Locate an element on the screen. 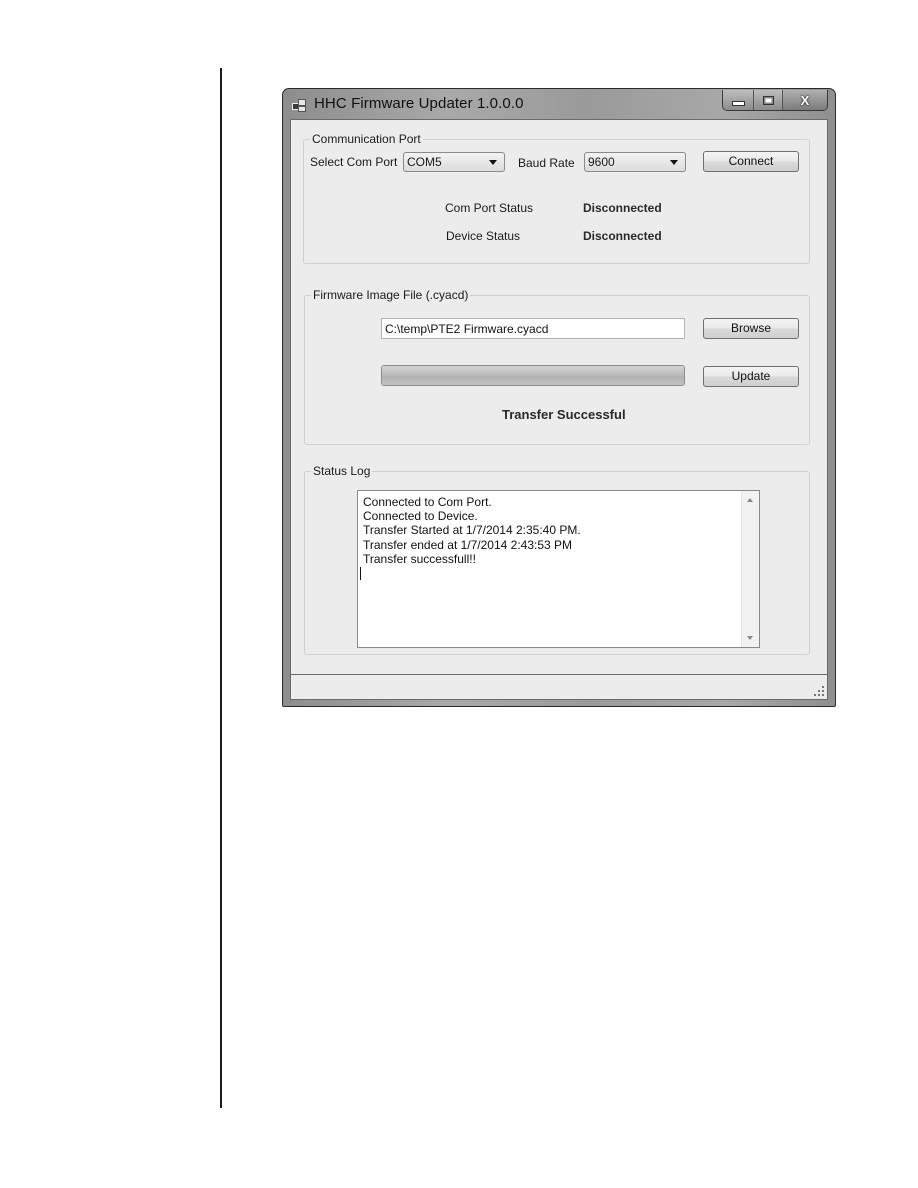  close-icon: X is located at coordinates (805, 100).